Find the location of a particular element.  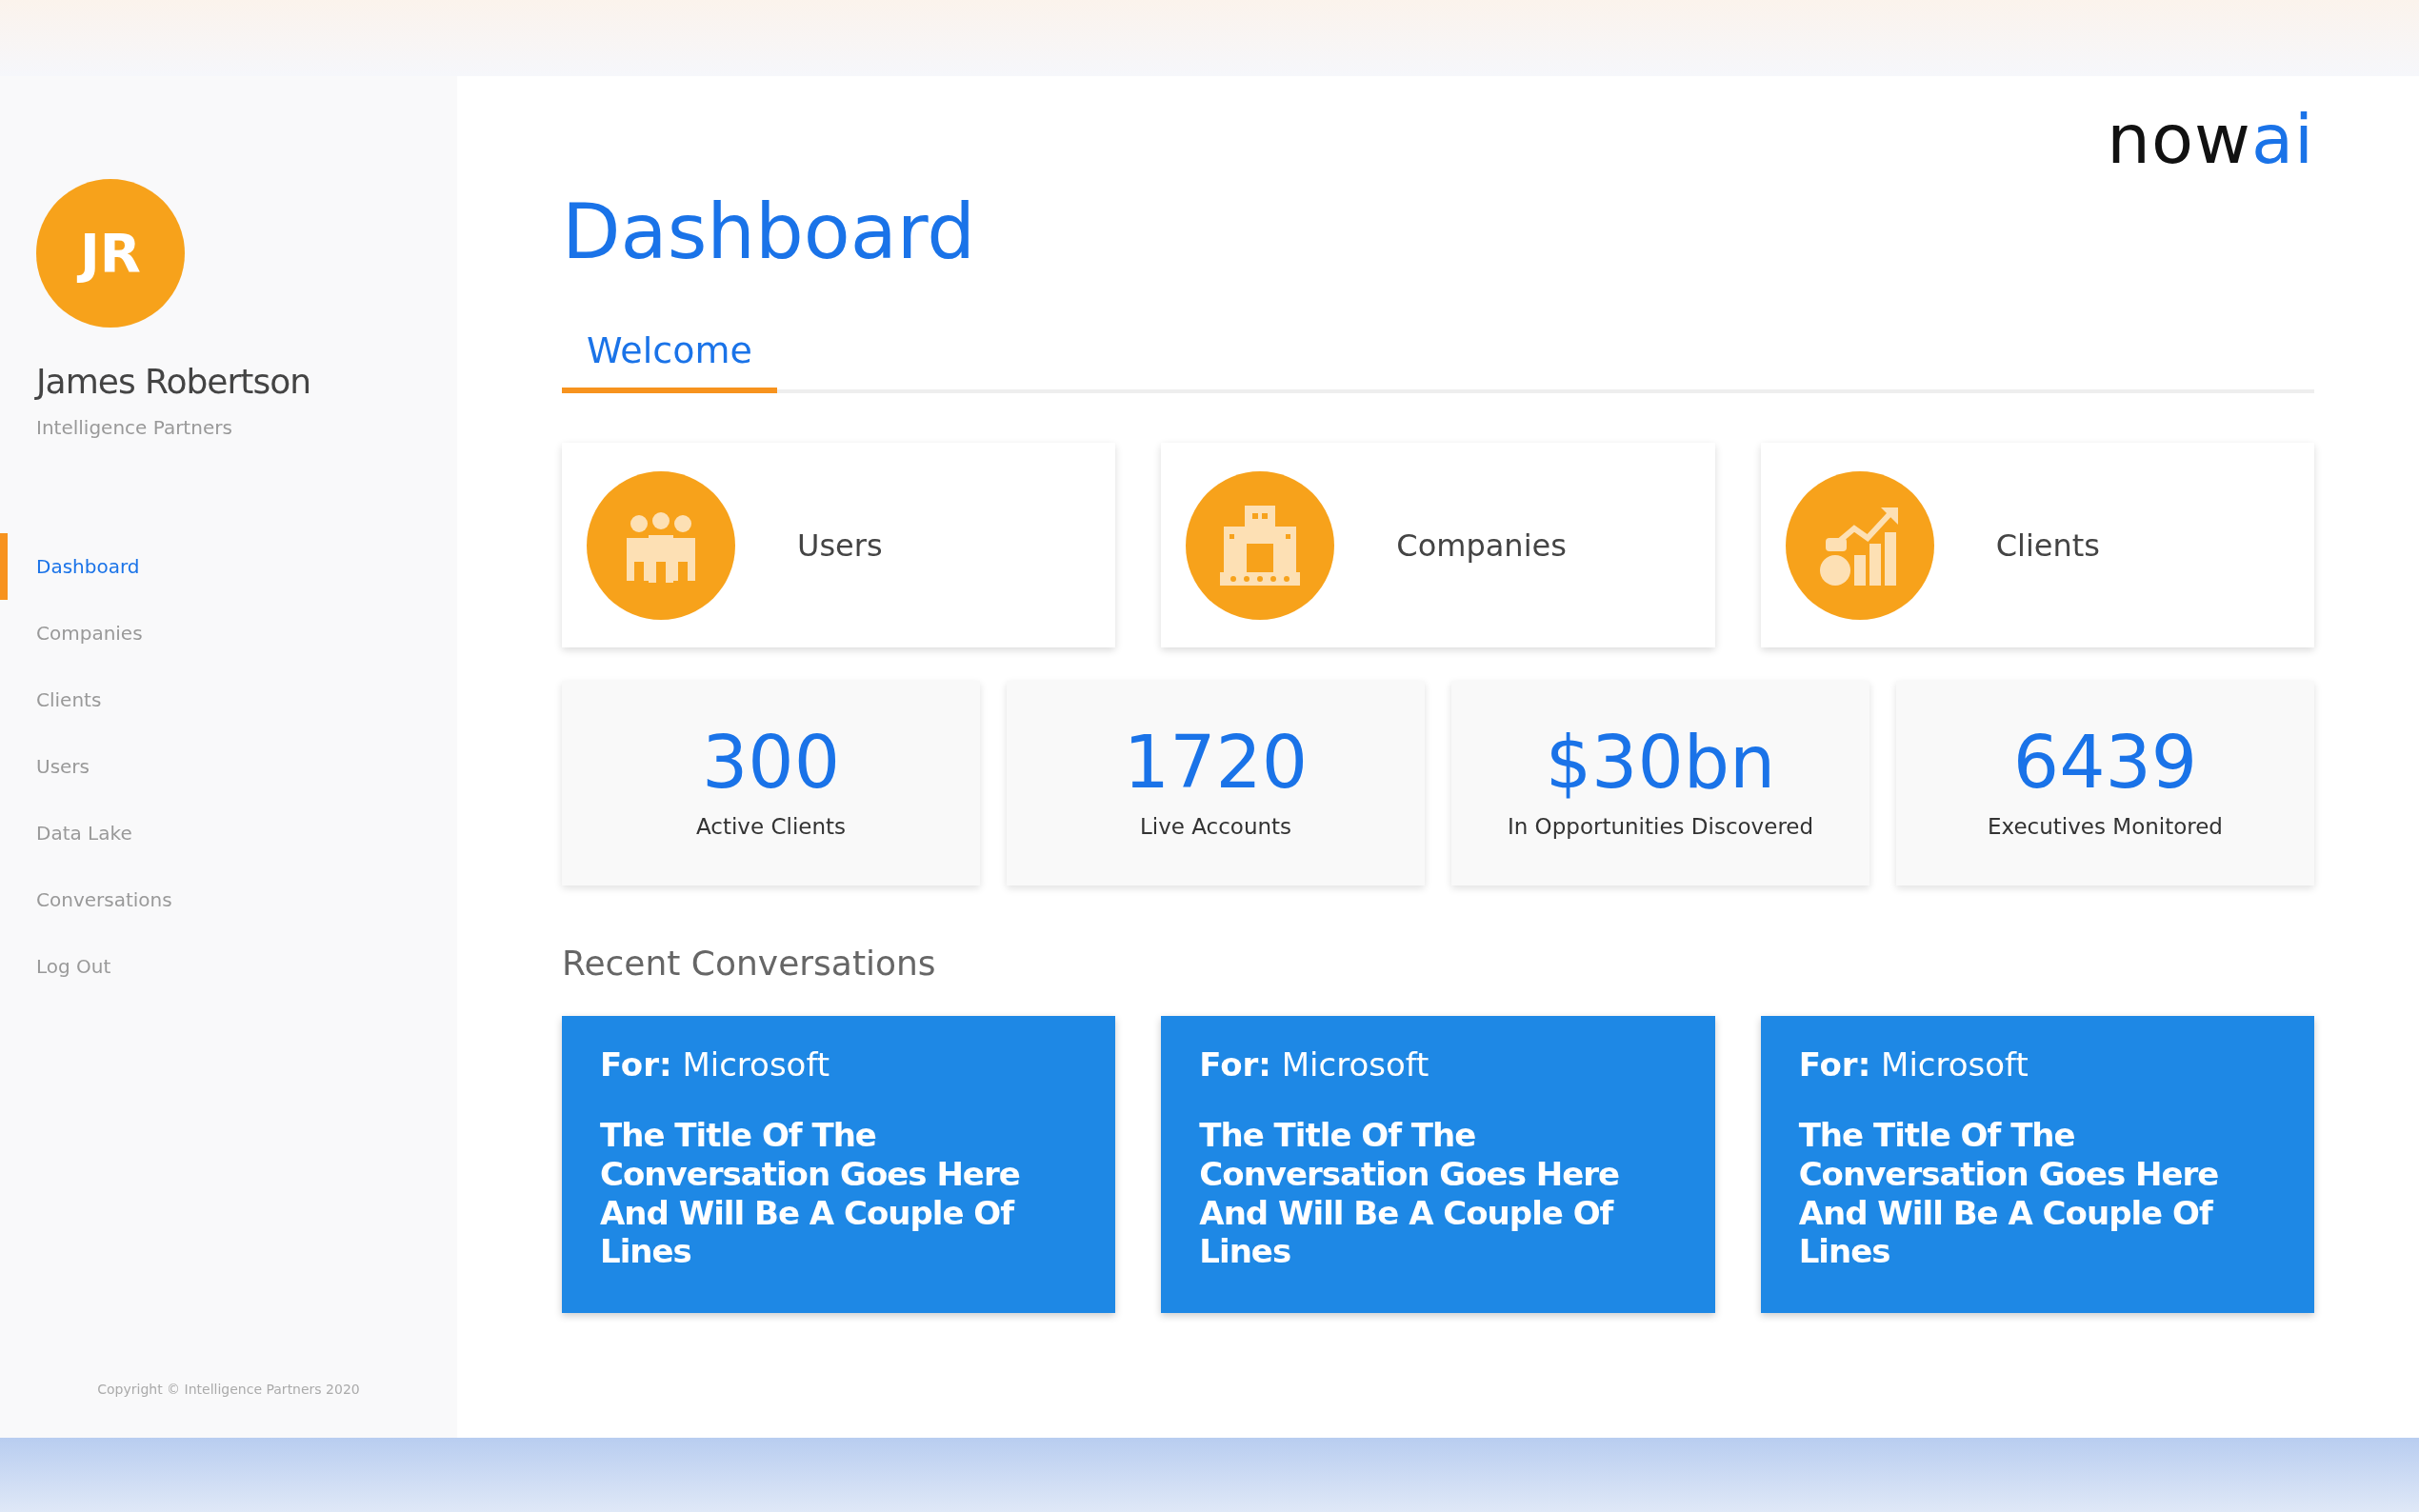

people-icon is located at coordinates (661, 545).